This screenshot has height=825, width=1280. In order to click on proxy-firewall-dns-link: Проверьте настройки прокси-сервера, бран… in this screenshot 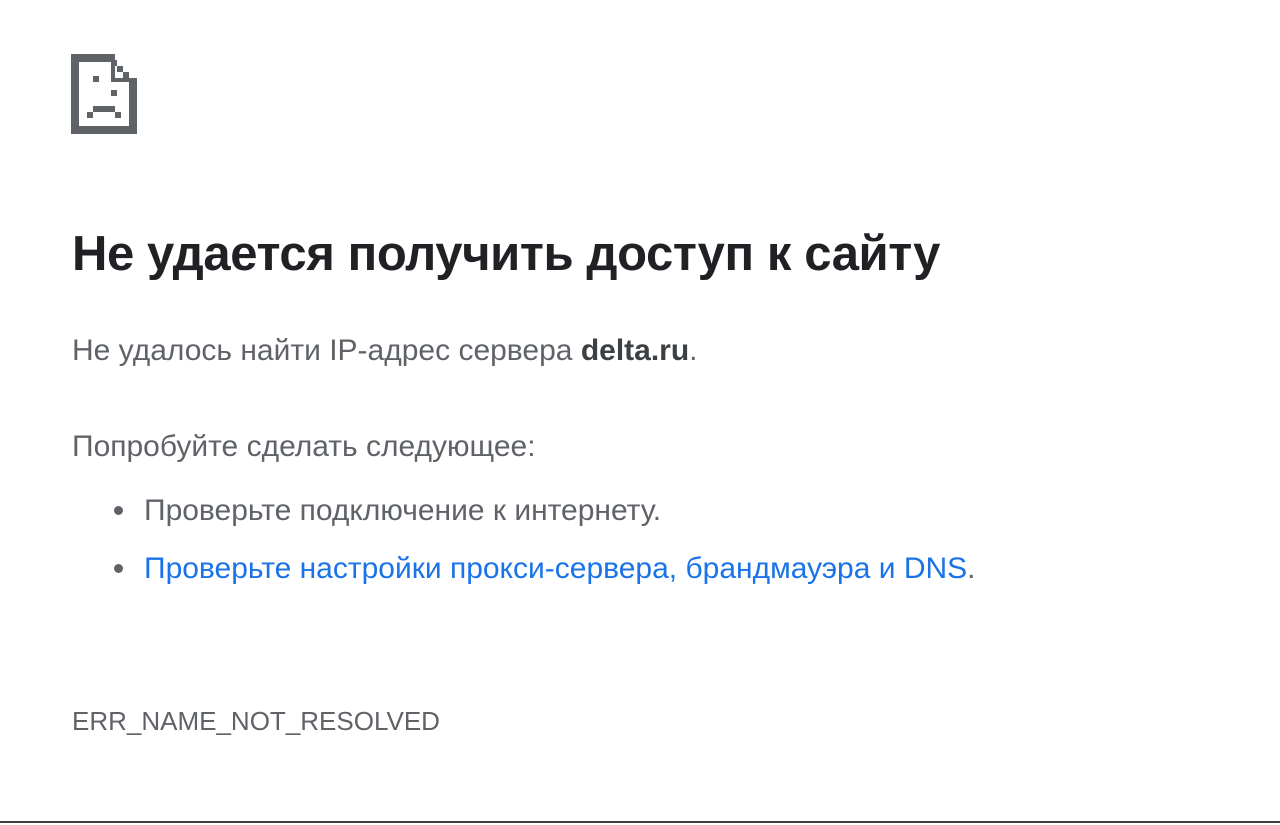, I will do `click(624, 569)`.